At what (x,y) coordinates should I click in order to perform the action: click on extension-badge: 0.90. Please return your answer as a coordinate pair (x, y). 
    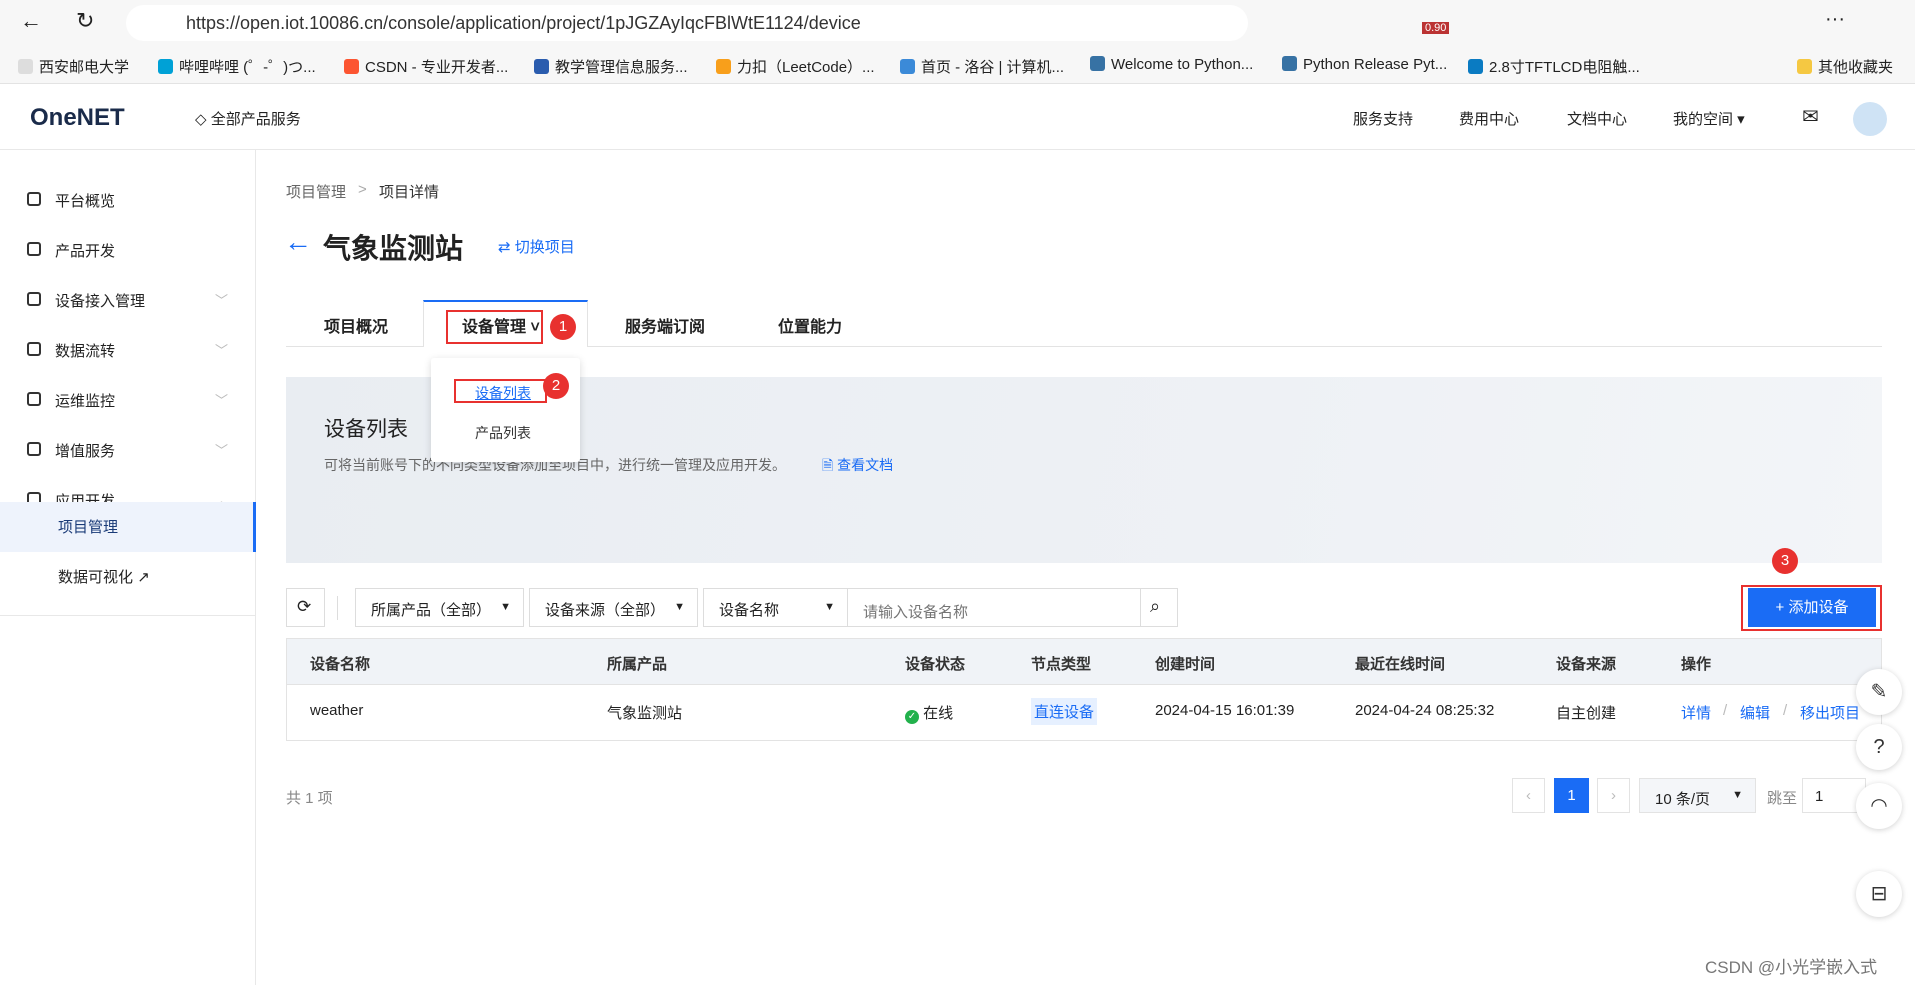
    Looking at the image, I should click on (1436, 28).